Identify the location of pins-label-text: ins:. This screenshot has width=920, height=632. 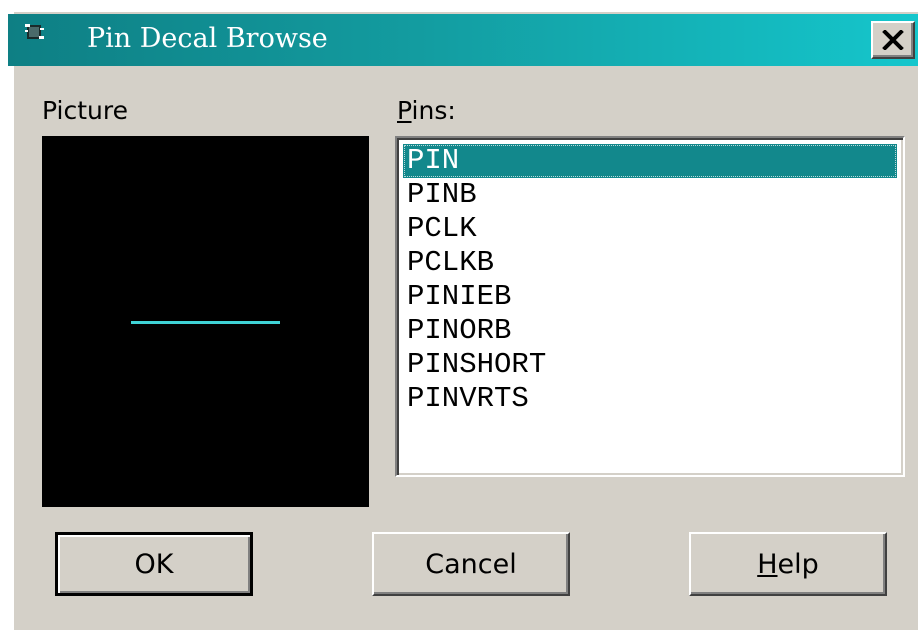
(433, 110).